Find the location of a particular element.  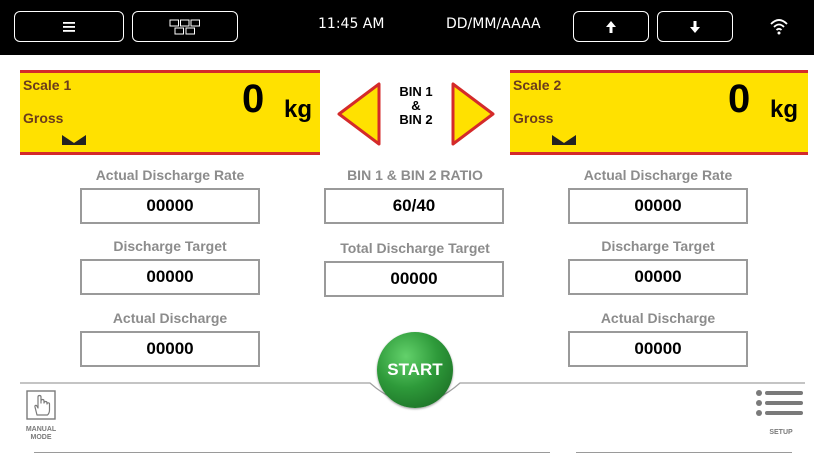

arrow-down-icon is located at coordinates (695, 26).